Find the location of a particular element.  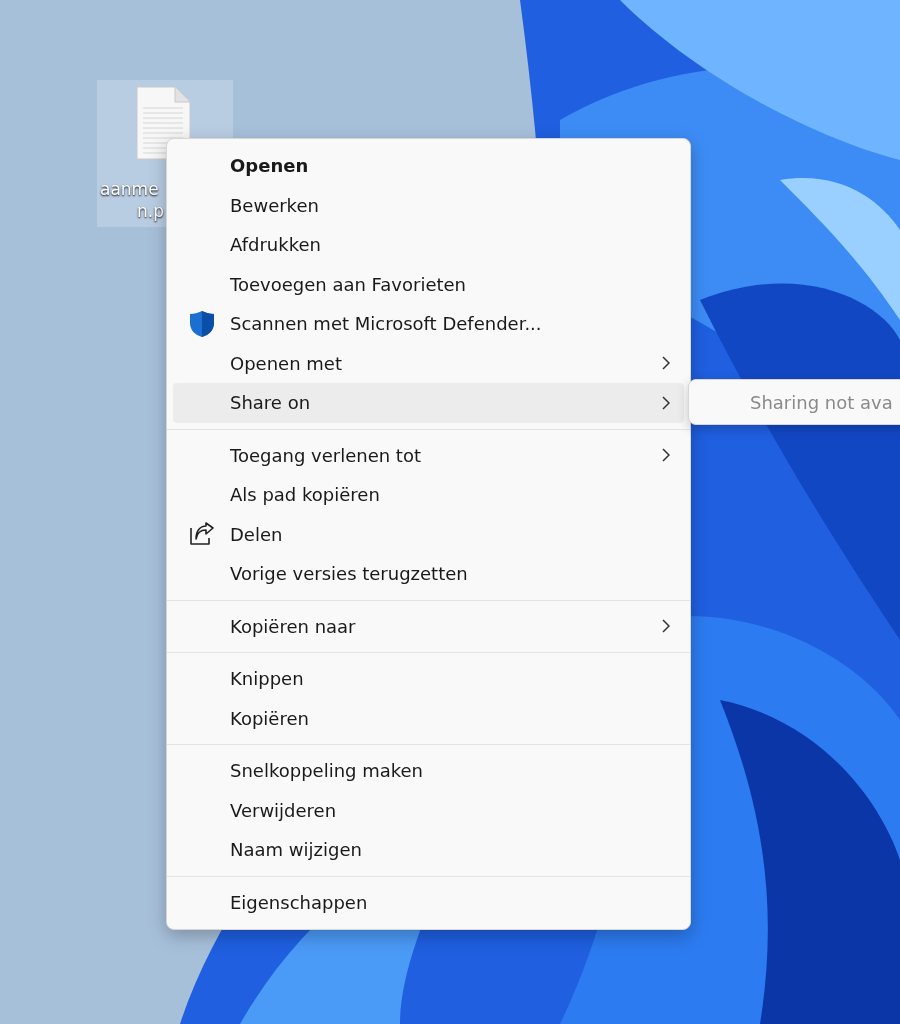

menu-item-label: Als pad kopiëren is located at coordinates (305, 495).